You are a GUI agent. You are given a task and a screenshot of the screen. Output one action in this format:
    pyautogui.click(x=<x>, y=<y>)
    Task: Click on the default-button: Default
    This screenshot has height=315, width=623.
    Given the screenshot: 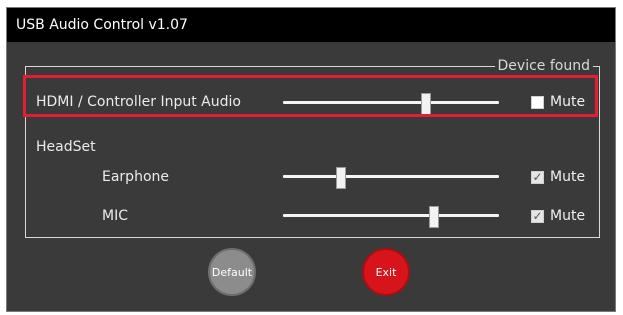 What is the action you would take?
    pyautogui.click(x=232, y=272)
    